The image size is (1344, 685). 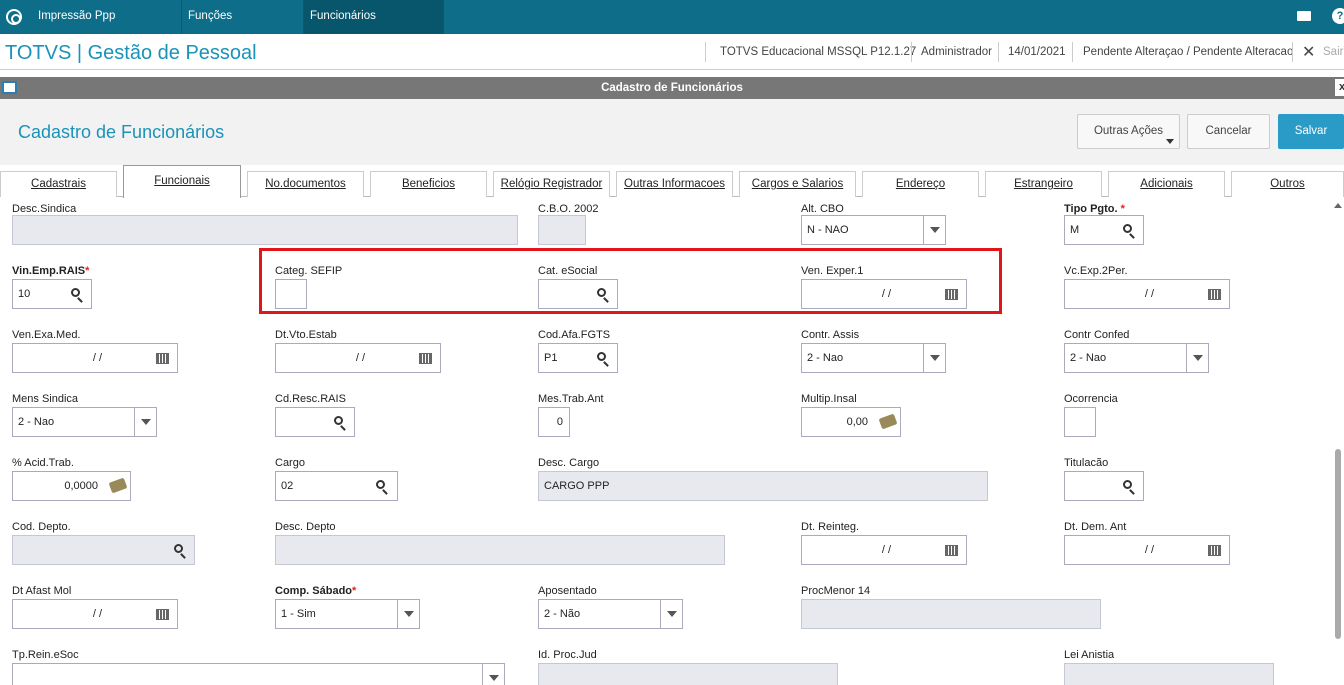 I want to click on cargo-label: Cargo, so click(x=290, y=463).